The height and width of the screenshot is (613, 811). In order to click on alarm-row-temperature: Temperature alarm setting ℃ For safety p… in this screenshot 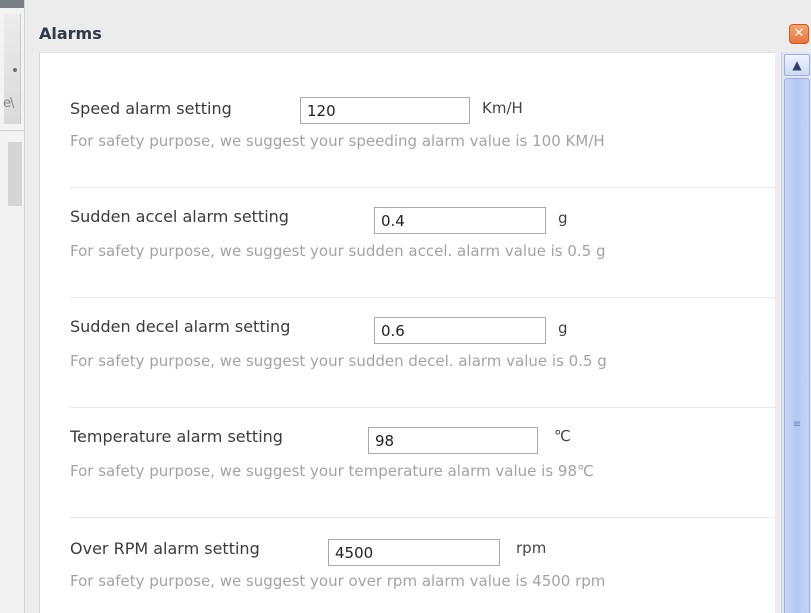, I will do `click(422, 469)`.